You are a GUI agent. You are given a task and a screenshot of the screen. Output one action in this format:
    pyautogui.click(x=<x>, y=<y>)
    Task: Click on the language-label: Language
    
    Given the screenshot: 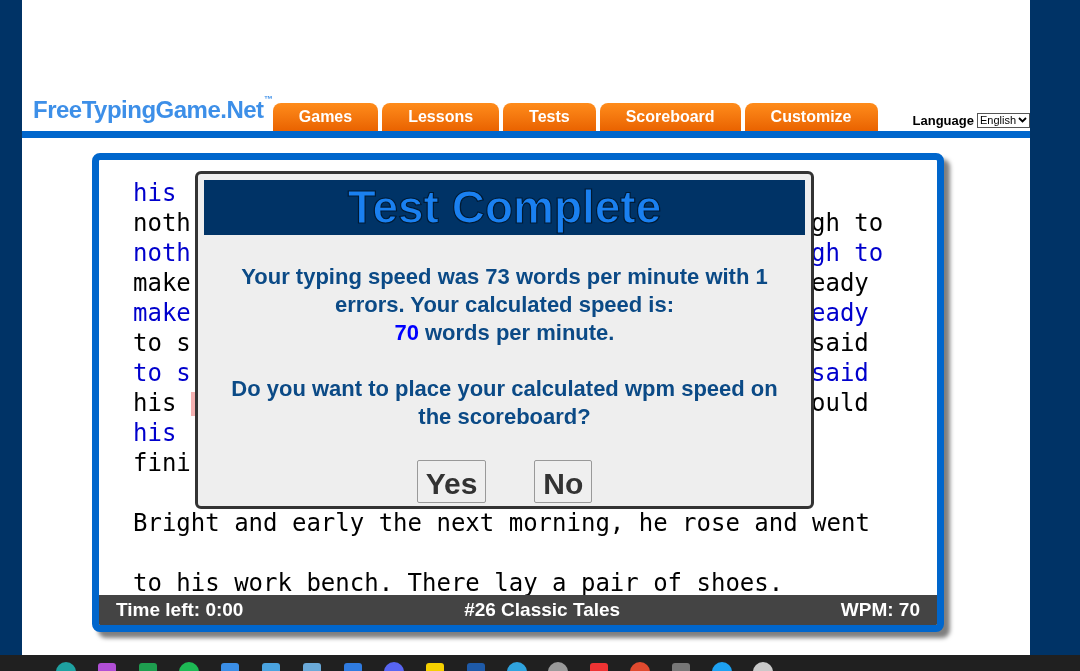 What is the action you would take?
    pyautogui.click(x=943, y=120)
    